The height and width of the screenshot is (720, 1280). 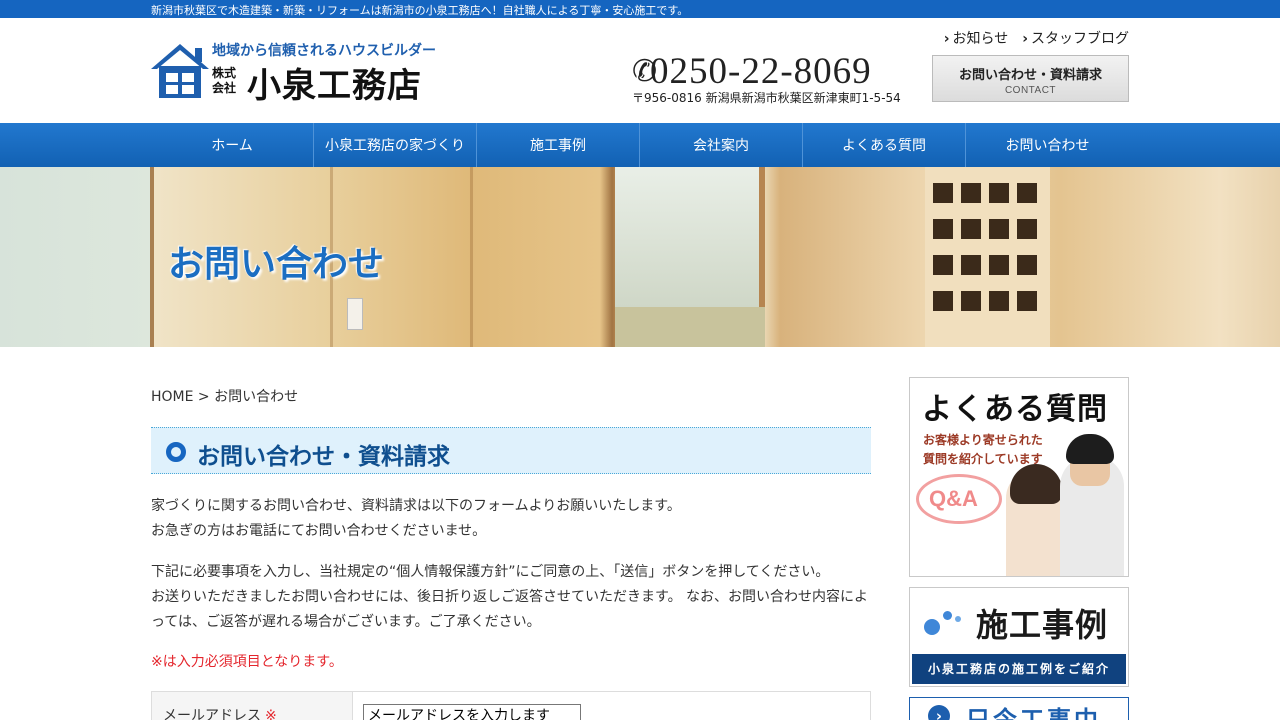 What do you see at coordinates (232, 145) in the screenshot?
I see `nav-home: ホーム` at bounding box center [232, 145].